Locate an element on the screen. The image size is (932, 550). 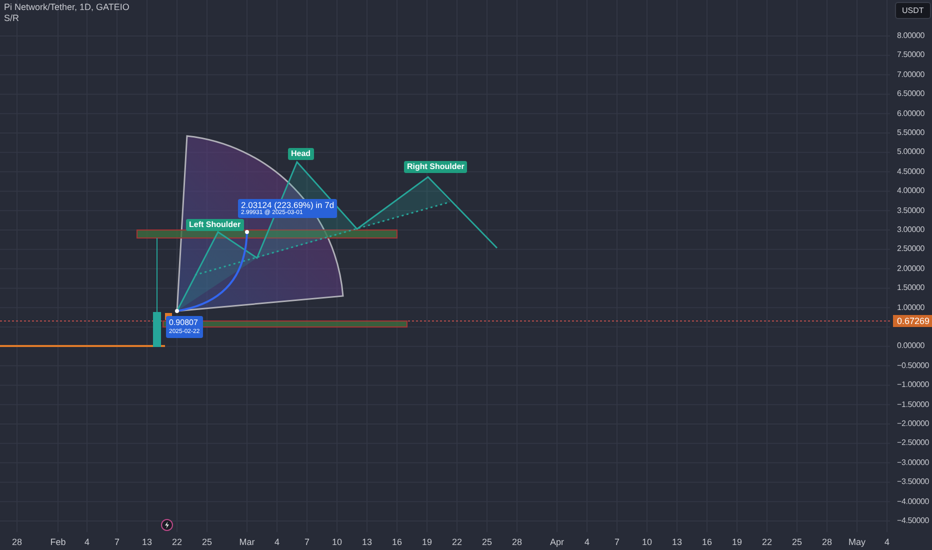
price-axis-label: 3.50000 is located at coordinates (911, 210).